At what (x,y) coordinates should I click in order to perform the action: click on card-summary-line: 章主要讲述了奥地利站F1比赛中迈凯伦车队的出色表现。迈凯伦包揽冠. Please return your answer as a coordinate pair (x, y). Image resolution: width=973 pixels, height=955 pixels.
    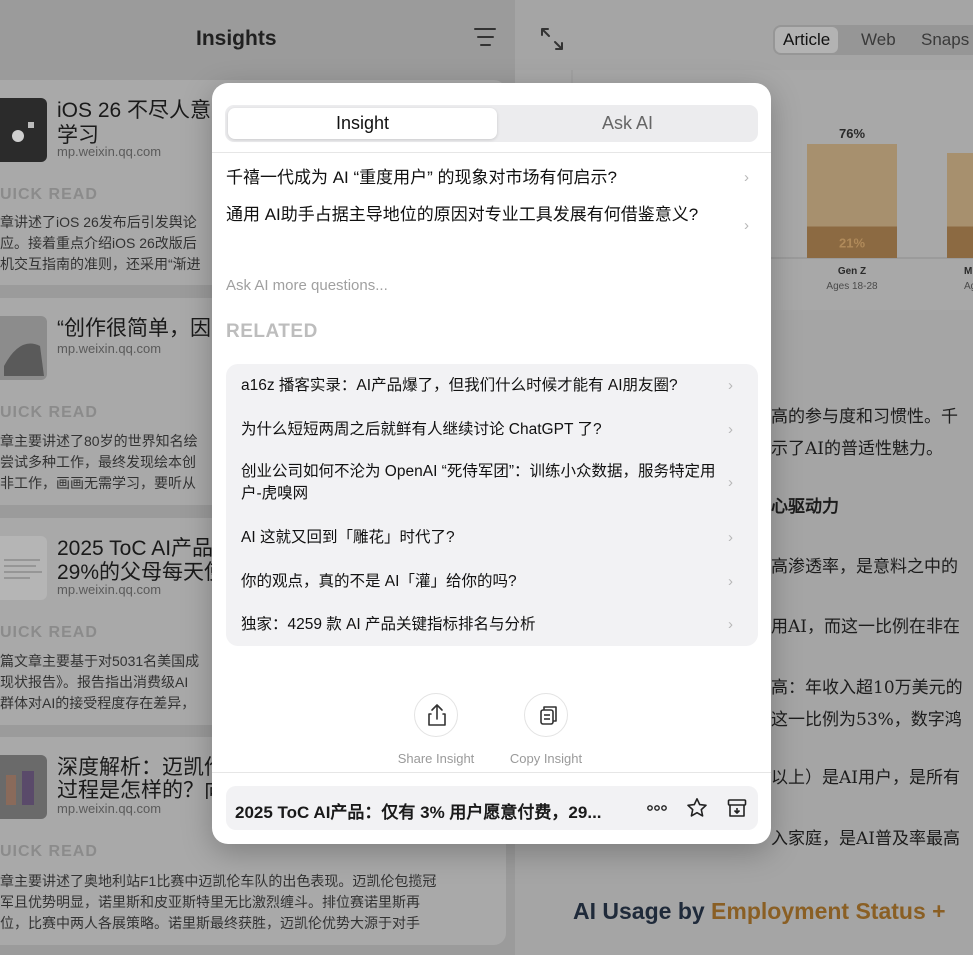
    Looking at the image, I should click on (218, 881).